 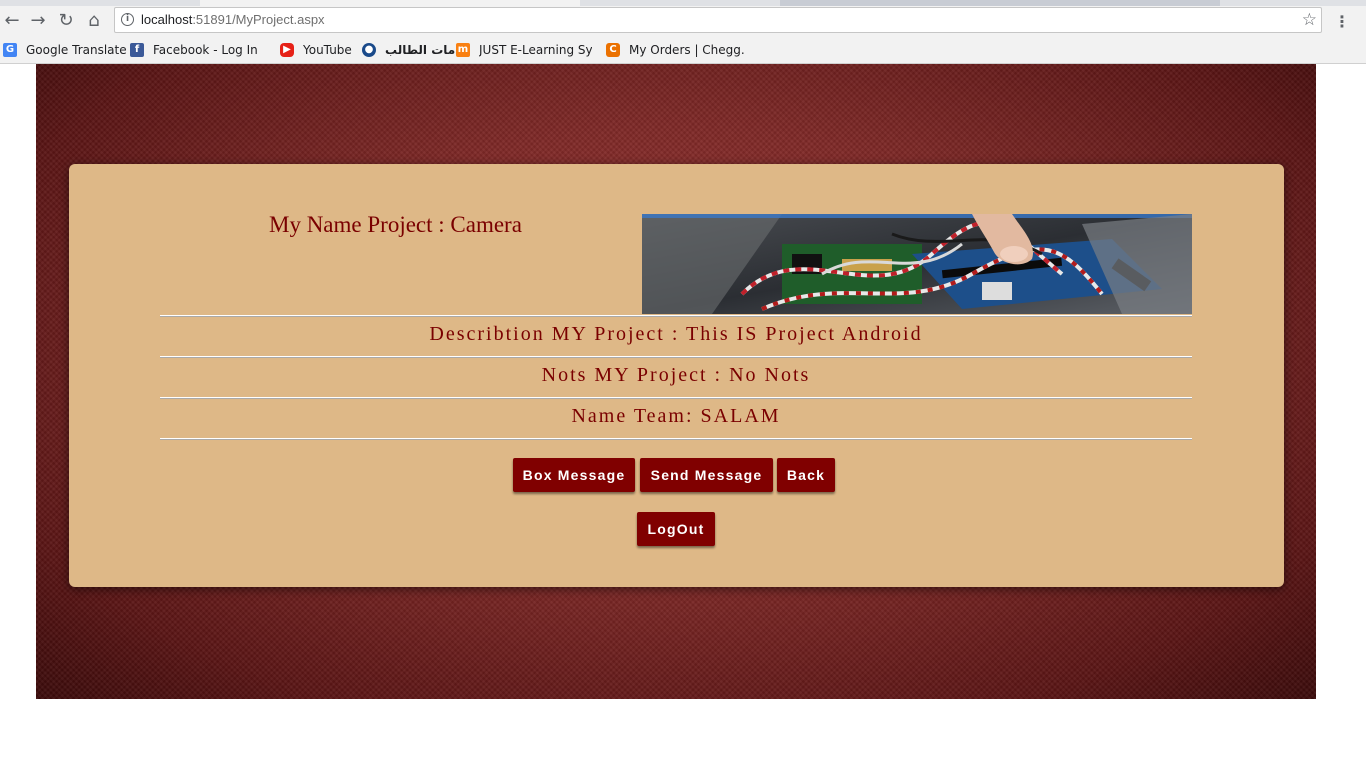 What do you see at coordinates (369, 50) in the screenshot?
I see `university-seal-icon: ●` at bounding box center [369, 50].